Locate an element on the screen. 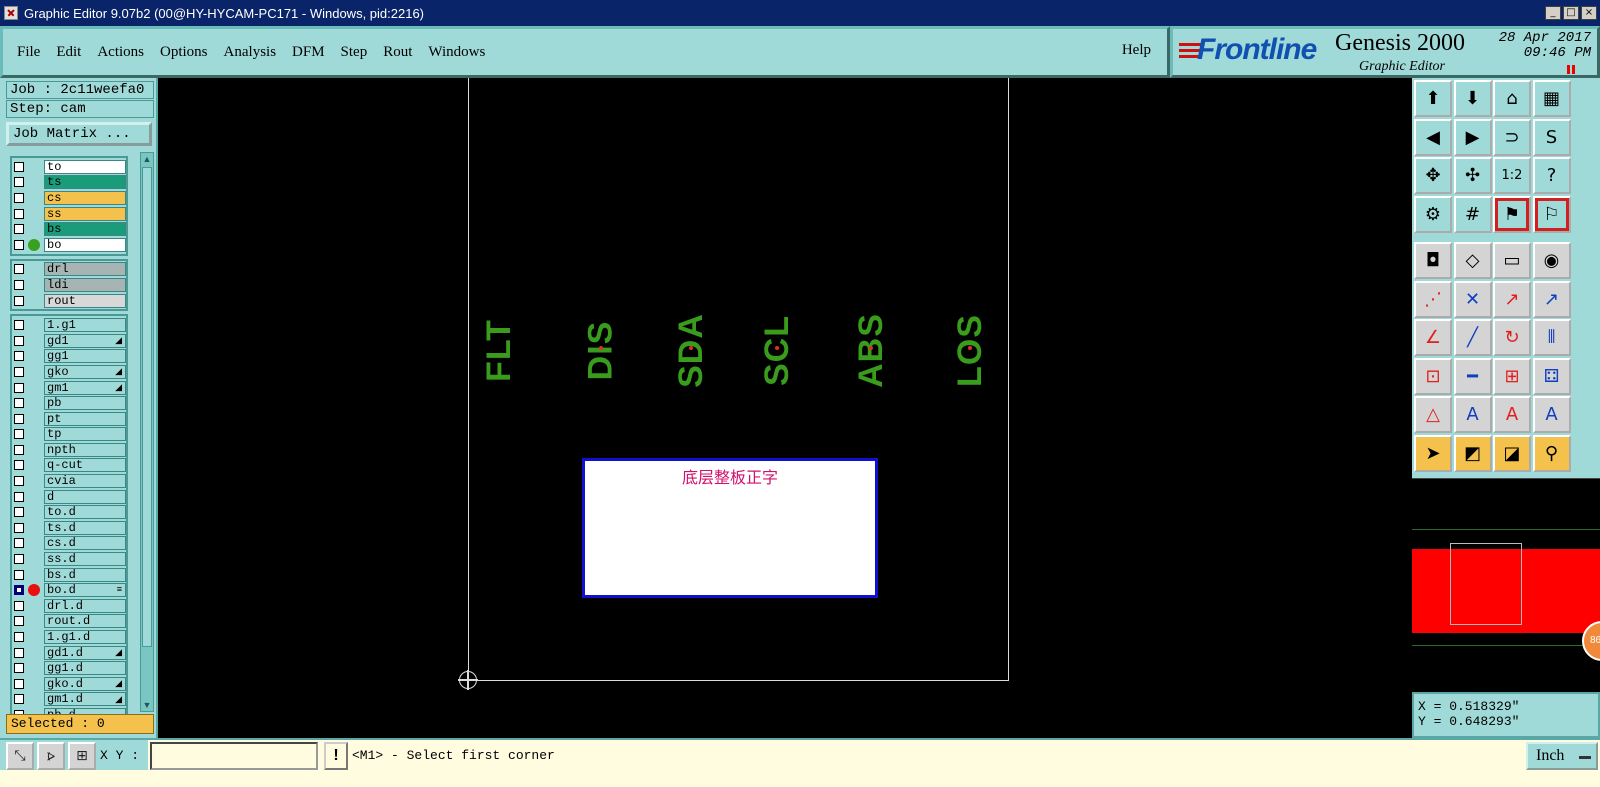 This screenshot has width=1600, height=787. overview-viewport is located at coordinates (1486, 584).